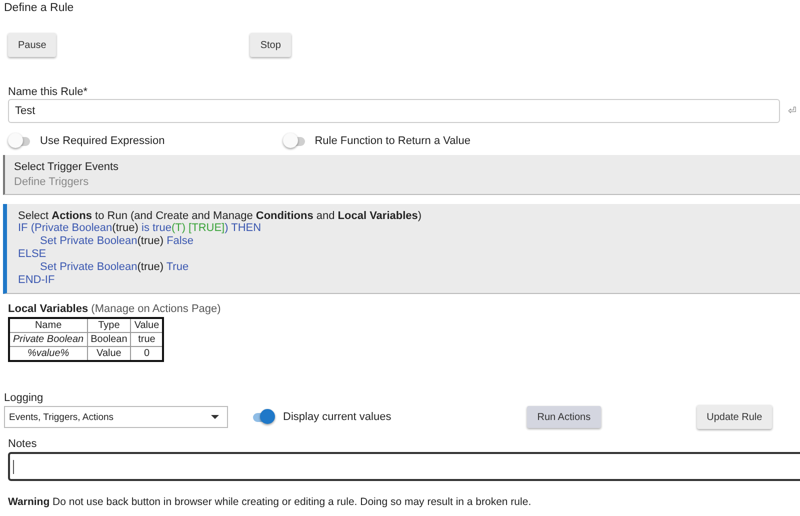 The image size is (800, 516). What do you see at coordinates (109, 339) in the screenshot?
I see `table-cell: Boolean` at bounding box center [109, 339].